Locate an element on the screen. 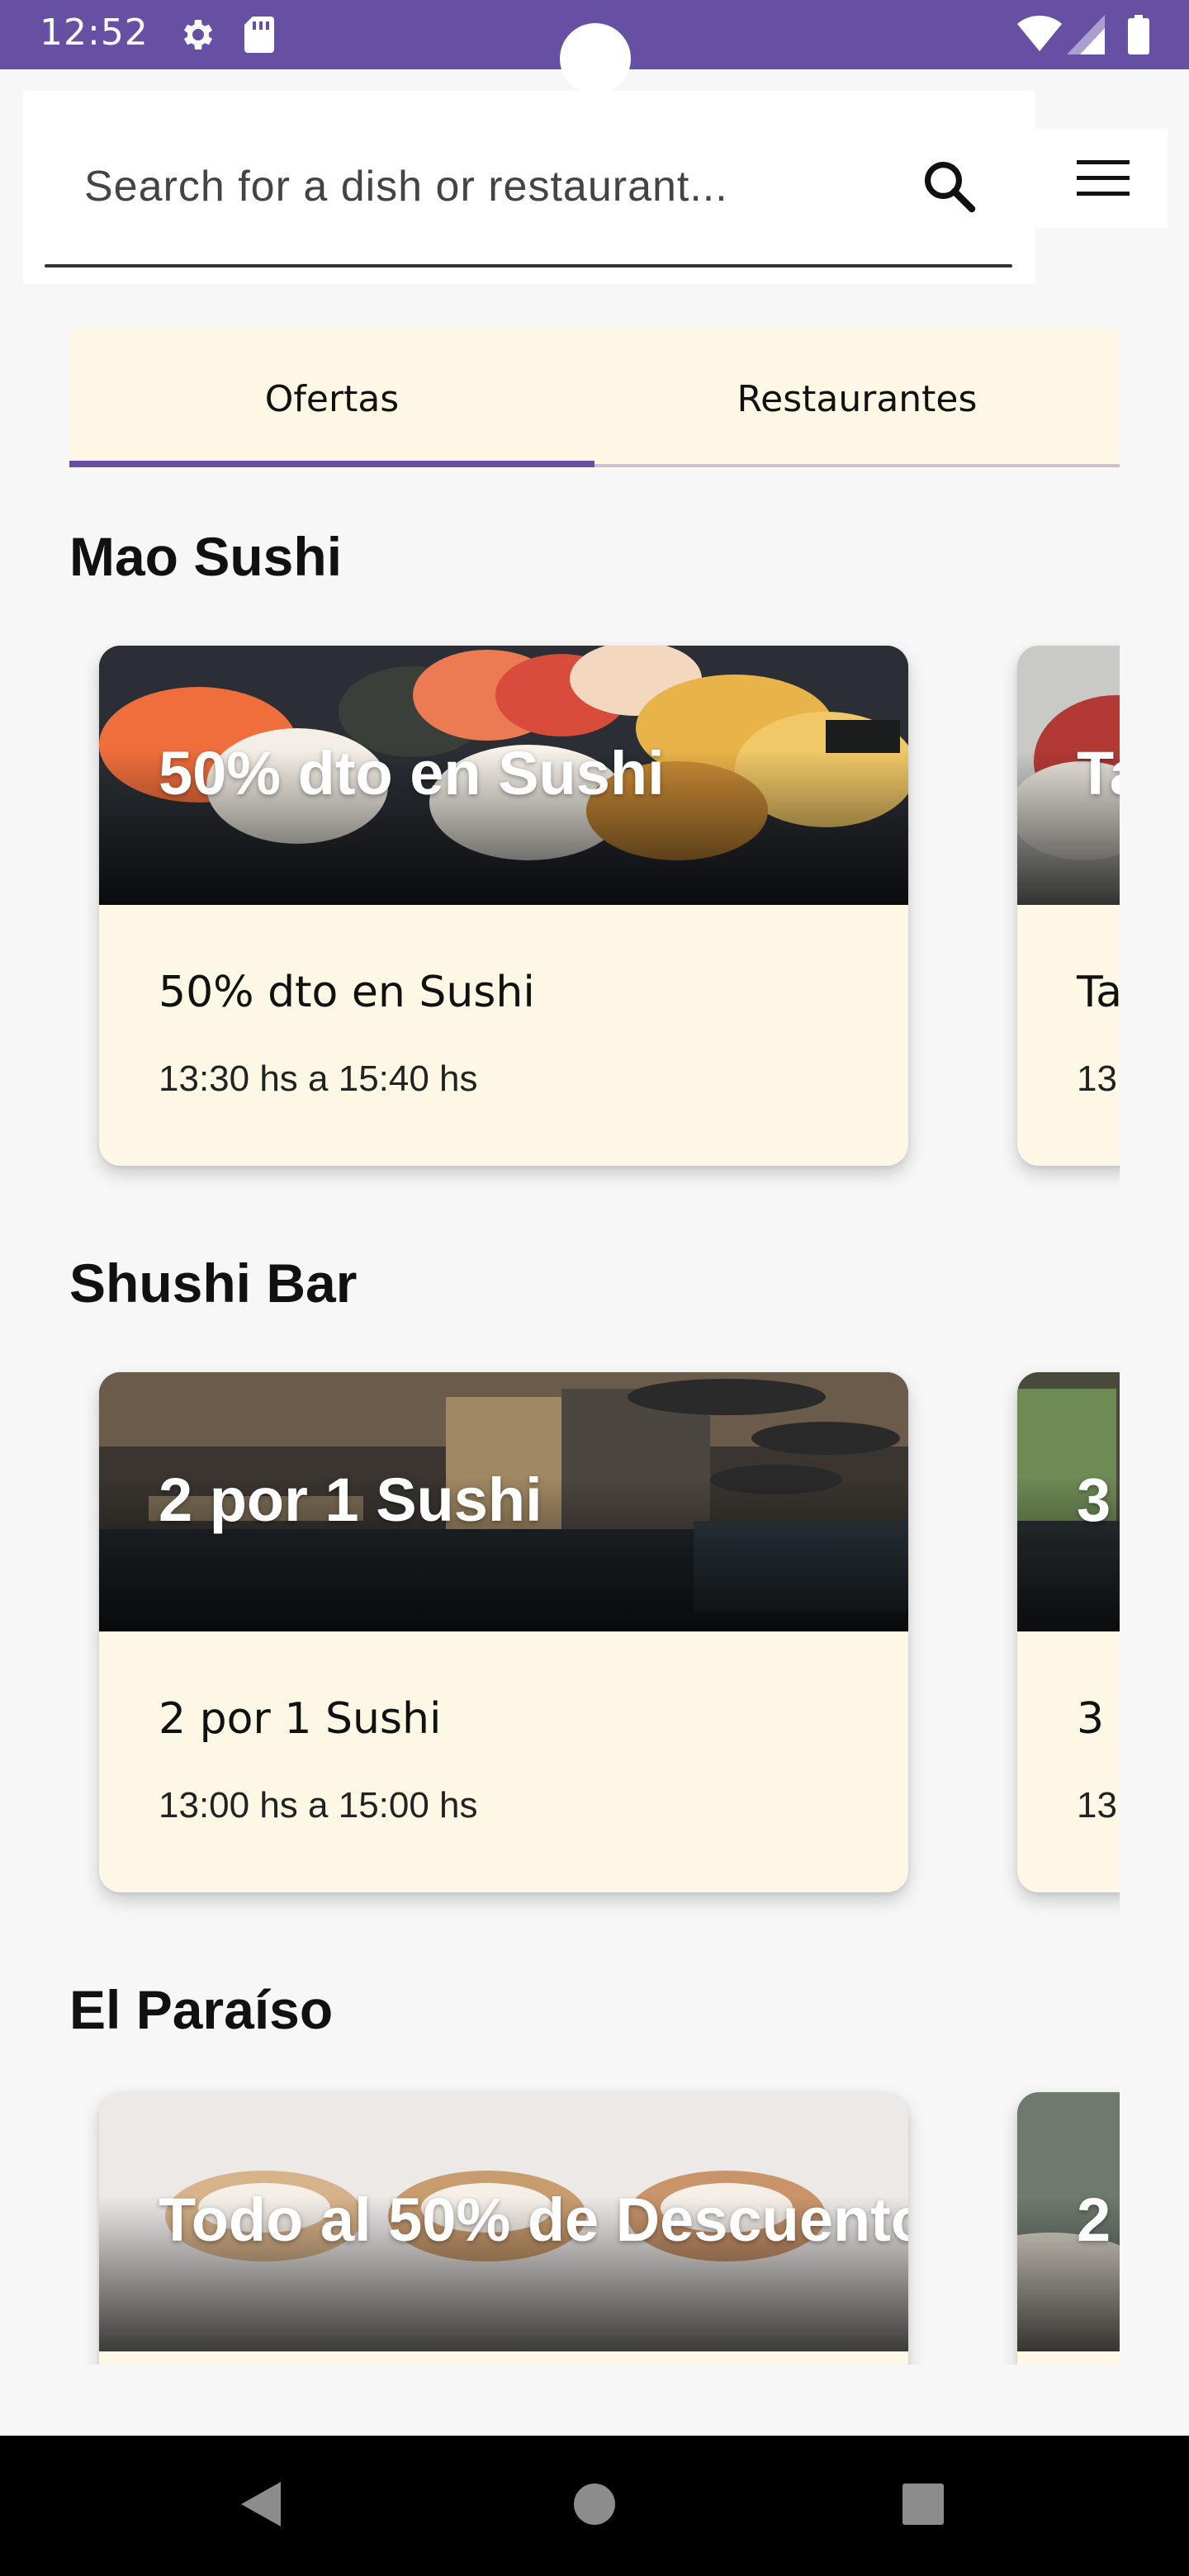 This screenshot has width=1189, height=2576. section-title: El Paraíso is located at coordinates (201, 2009).